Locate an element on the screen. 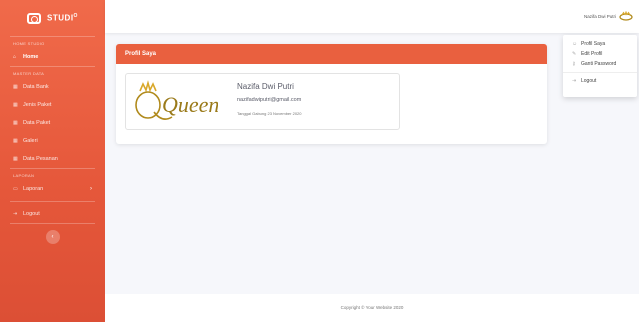 The height and width of the screenshot is (322, 639). profile-email: nazifadwiputri@gmail.com is located at coordinates (269, 100).